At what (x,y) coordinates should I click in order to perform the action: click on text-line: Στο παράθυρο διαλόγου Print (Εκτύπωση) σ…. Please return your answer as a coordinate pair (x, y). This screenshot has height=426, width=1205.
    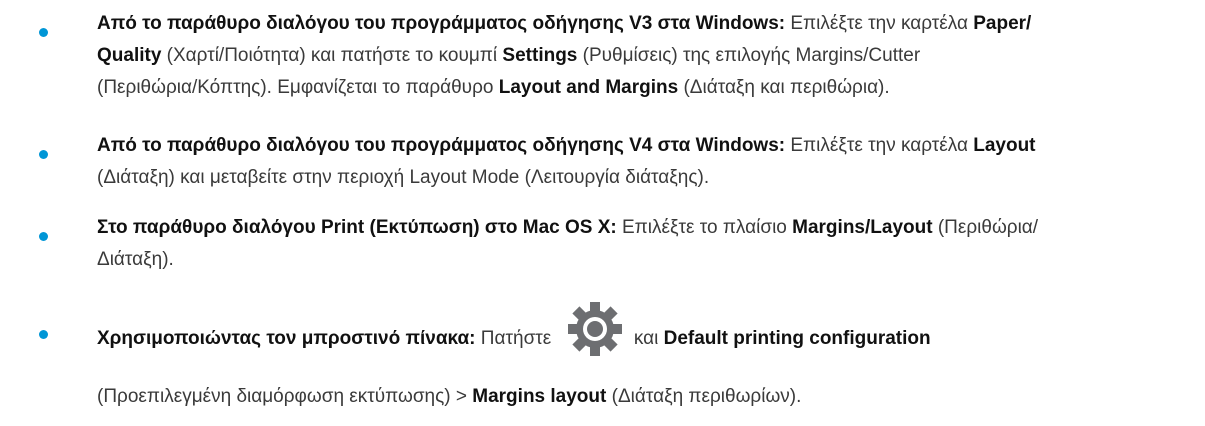
    Looking at the image, I should click on (646, 228).